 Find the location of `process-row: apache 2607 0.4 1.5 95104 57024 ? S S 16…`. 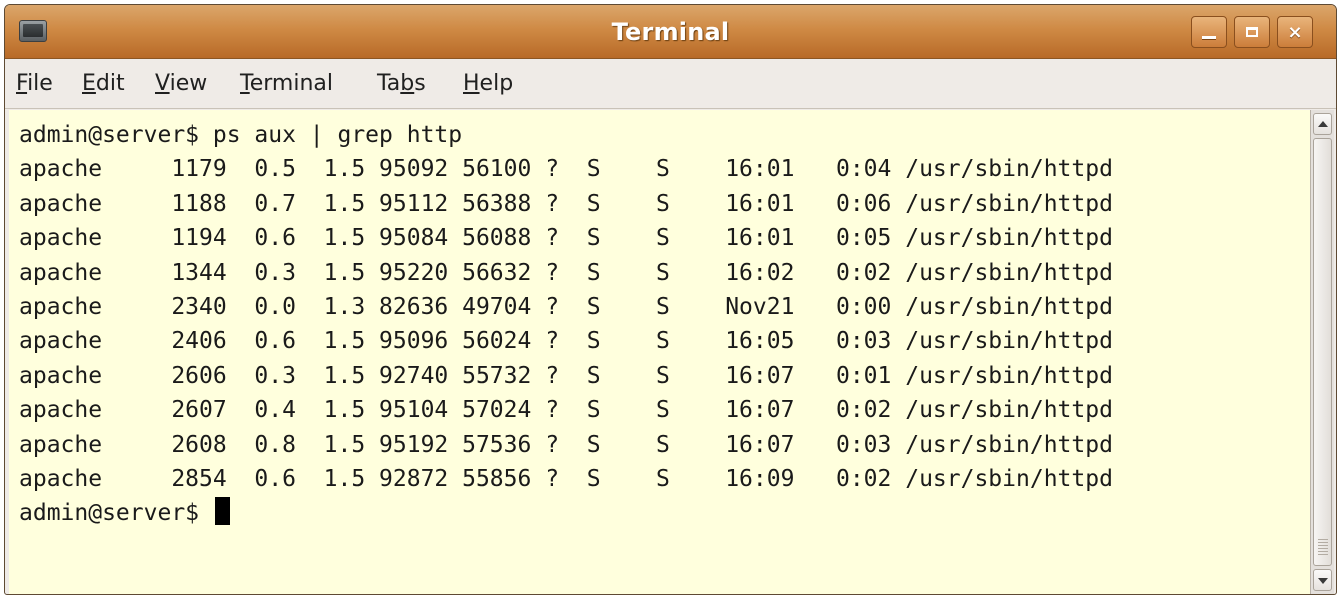

process-row: apache 2607 0.4 1.5 95104 57024 ? S S 16… is located at coordinates (566, 410).